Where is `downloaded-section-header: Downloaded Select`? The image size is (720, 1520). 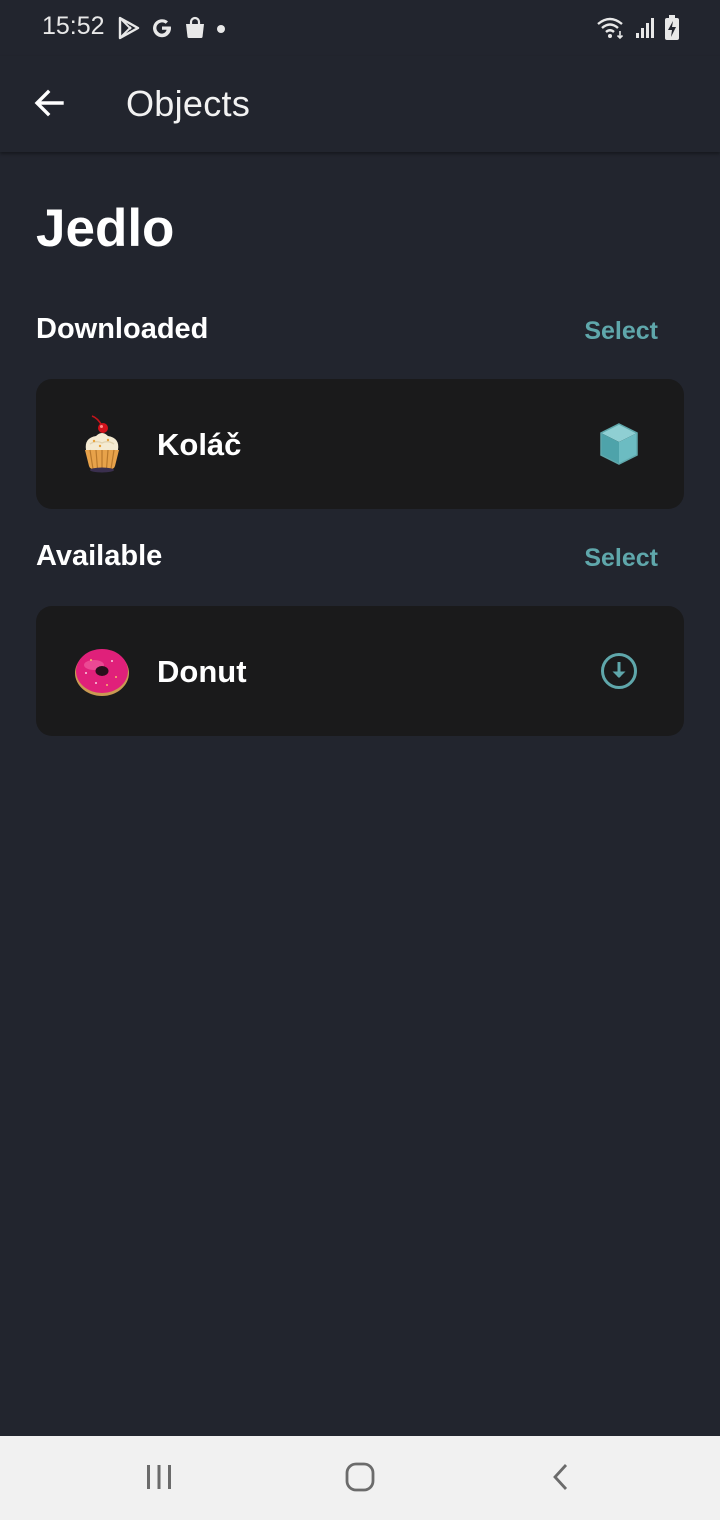
downloaded-section-header: Downloaded Select is located at coordinates (360, 333).